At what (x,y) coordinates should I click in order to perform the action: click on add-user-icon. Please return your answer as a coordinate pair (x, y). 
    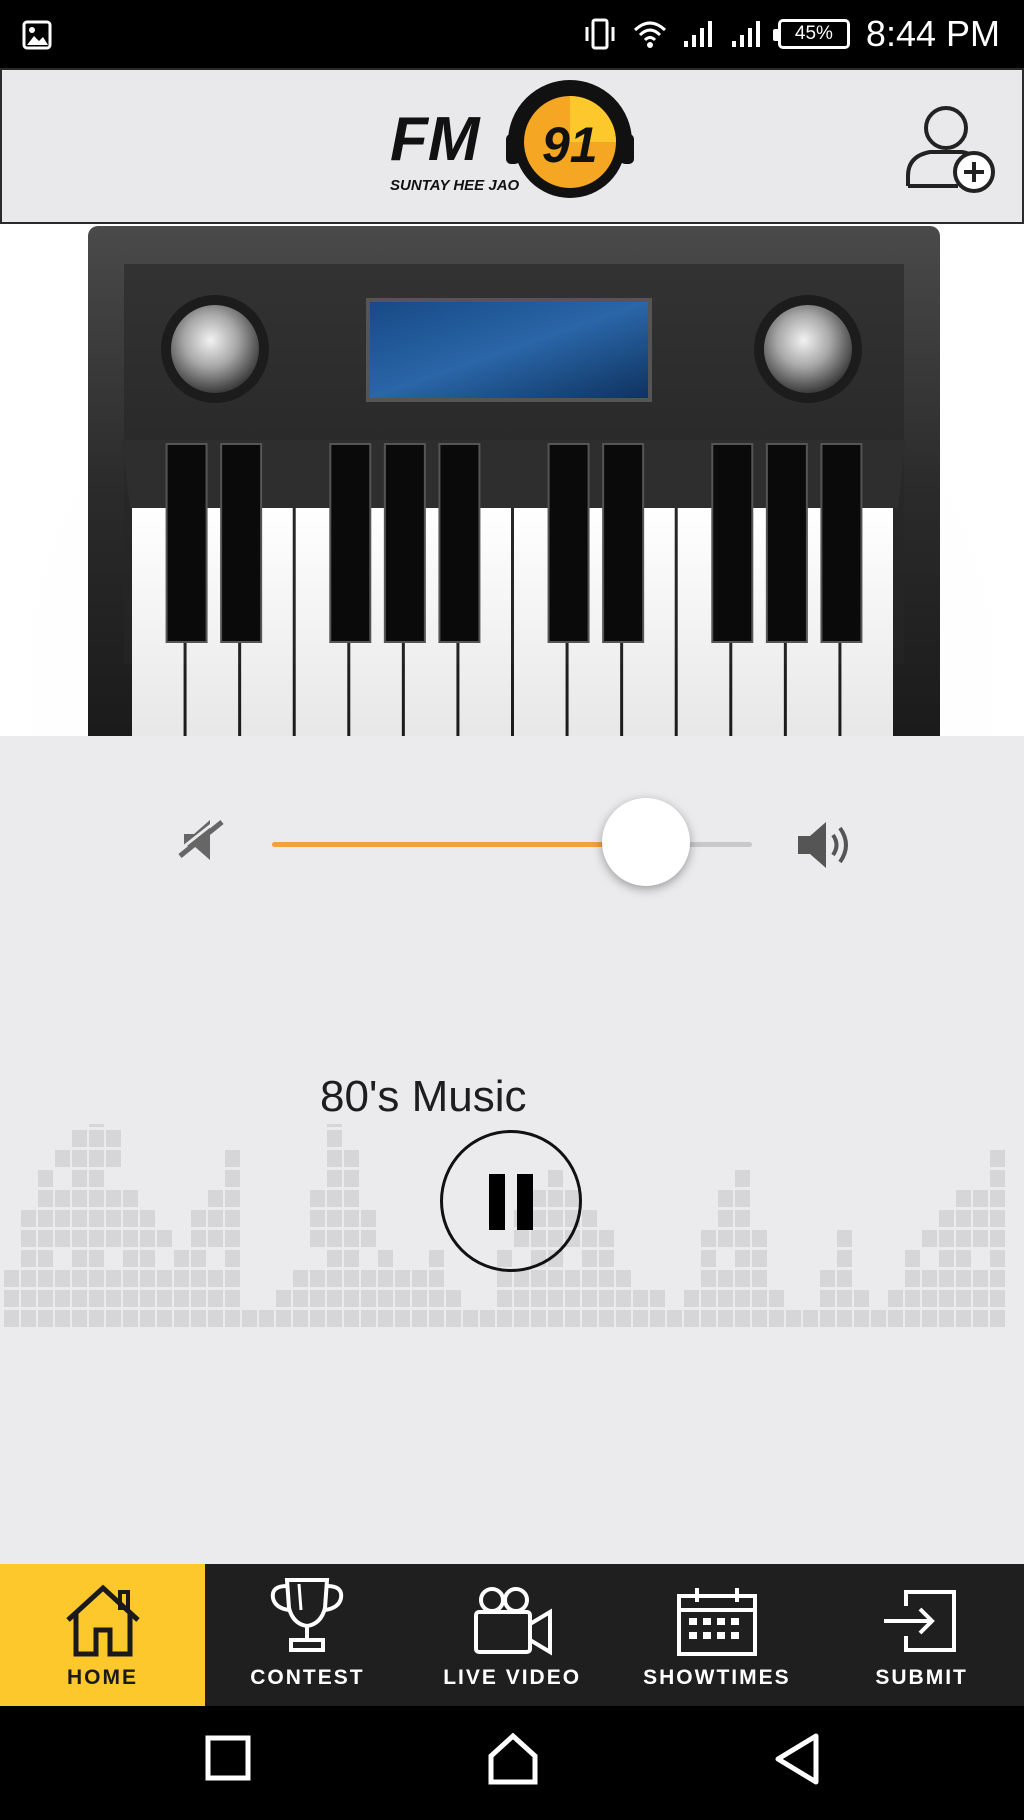
    Looking at the image, I should click on (950, 148).